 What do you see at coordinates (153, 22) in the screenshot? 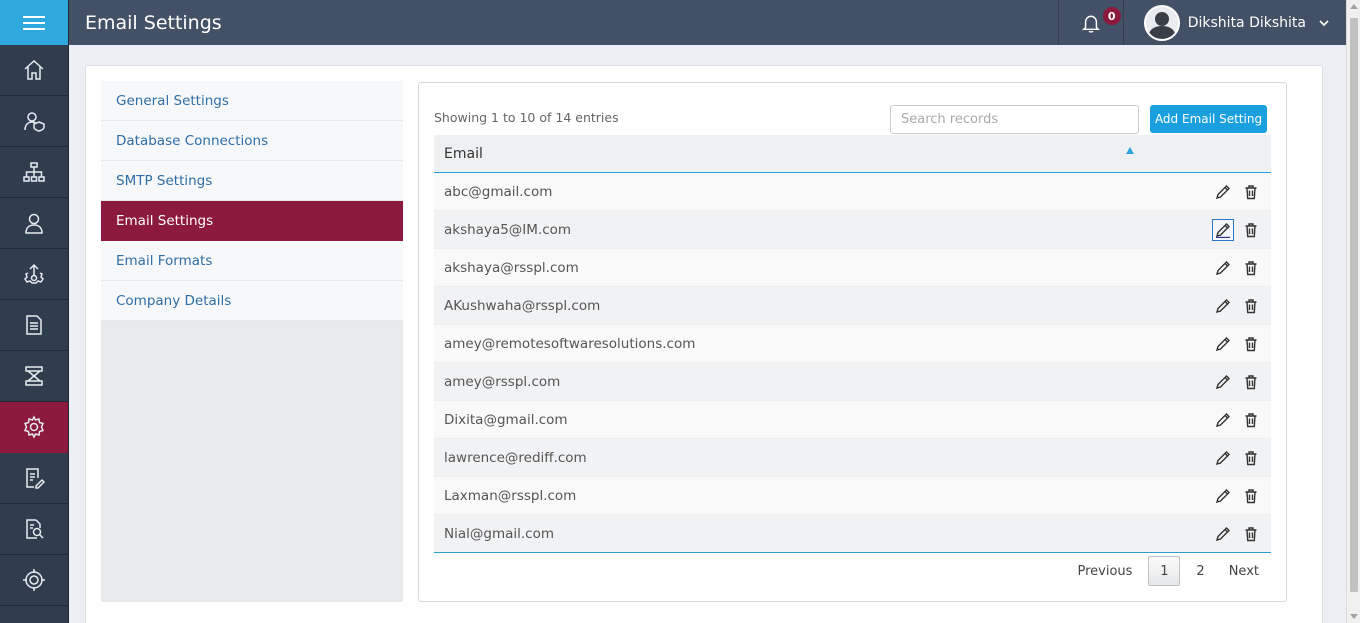
I see `page-title: Email Settings` at bounding box center [153, 22].